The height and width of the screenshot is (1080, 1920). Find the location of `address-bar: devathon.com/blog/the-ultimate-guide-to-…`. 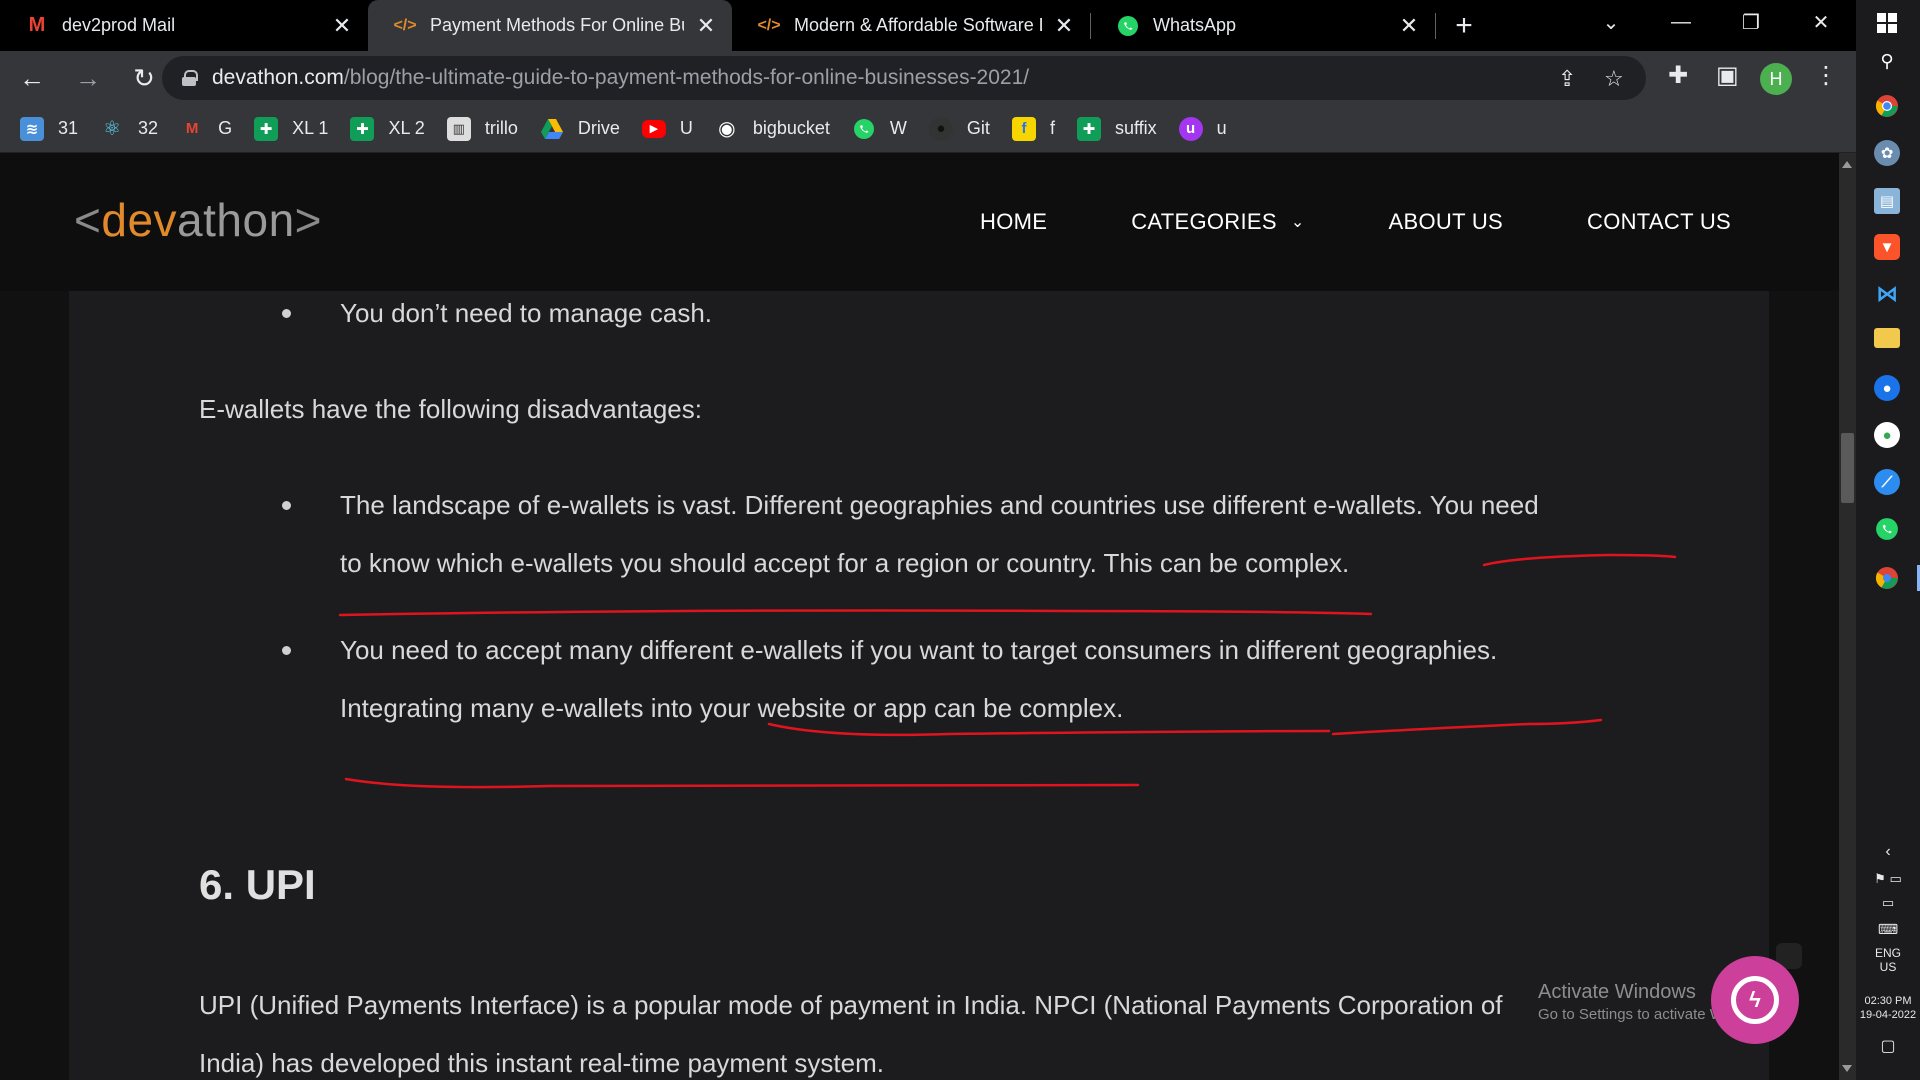

address-bar: devathon.com/blog/the-ultimate-guide-to-… is located at coordinates (904, 78).